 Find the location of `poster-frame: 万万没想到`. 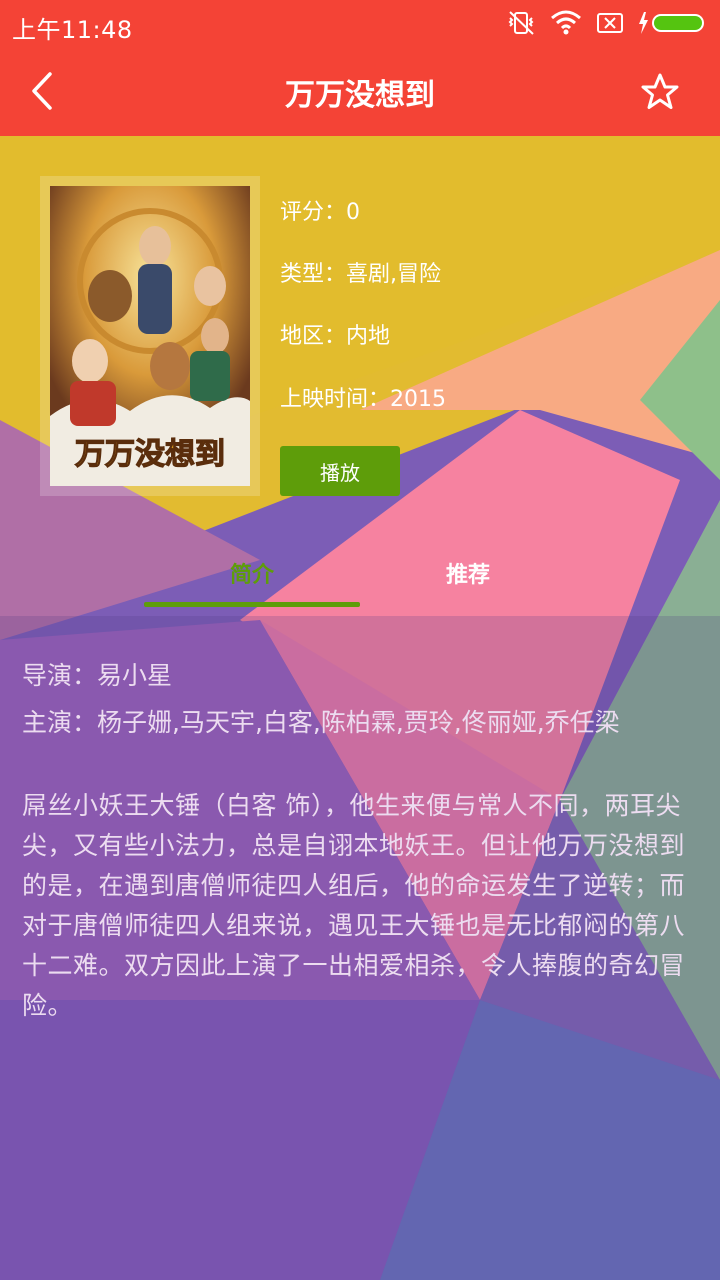

poster-frame: 万万没想到 is located at coordinates (150, 336).